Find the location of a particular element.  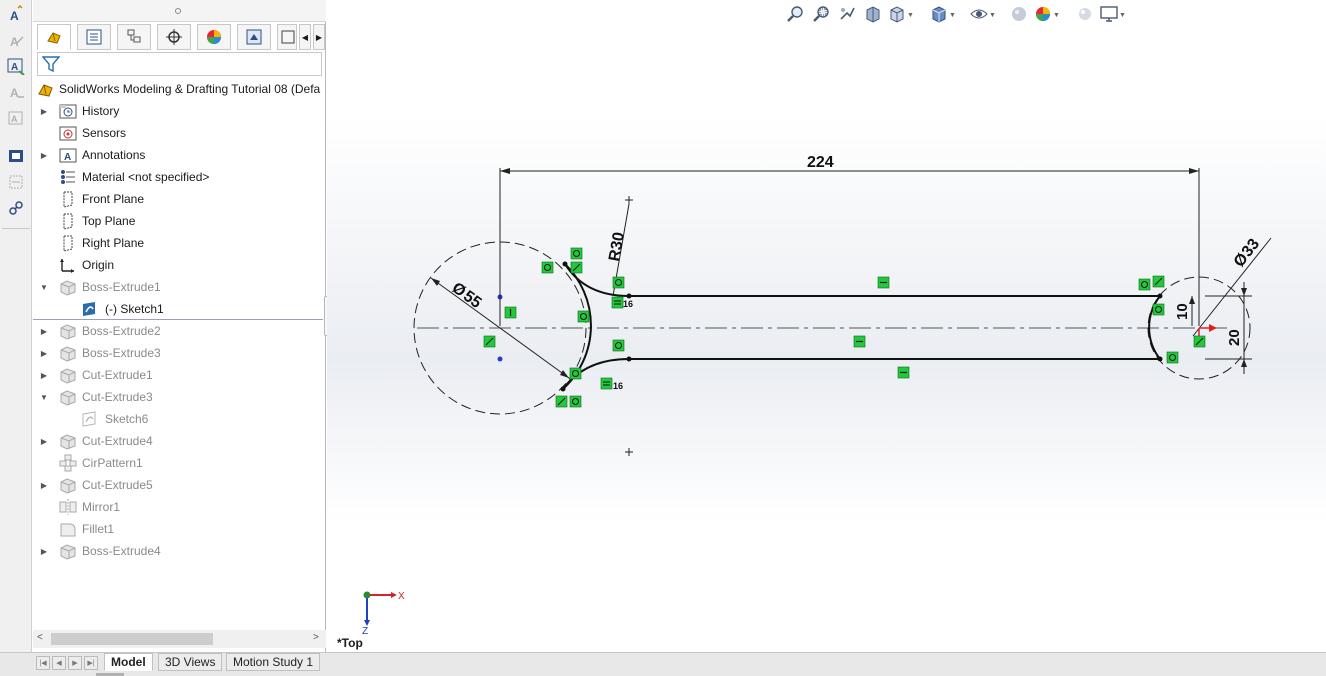

tree-item-material-not-specified: Material <not specified> is located at coordinates (179, 177).